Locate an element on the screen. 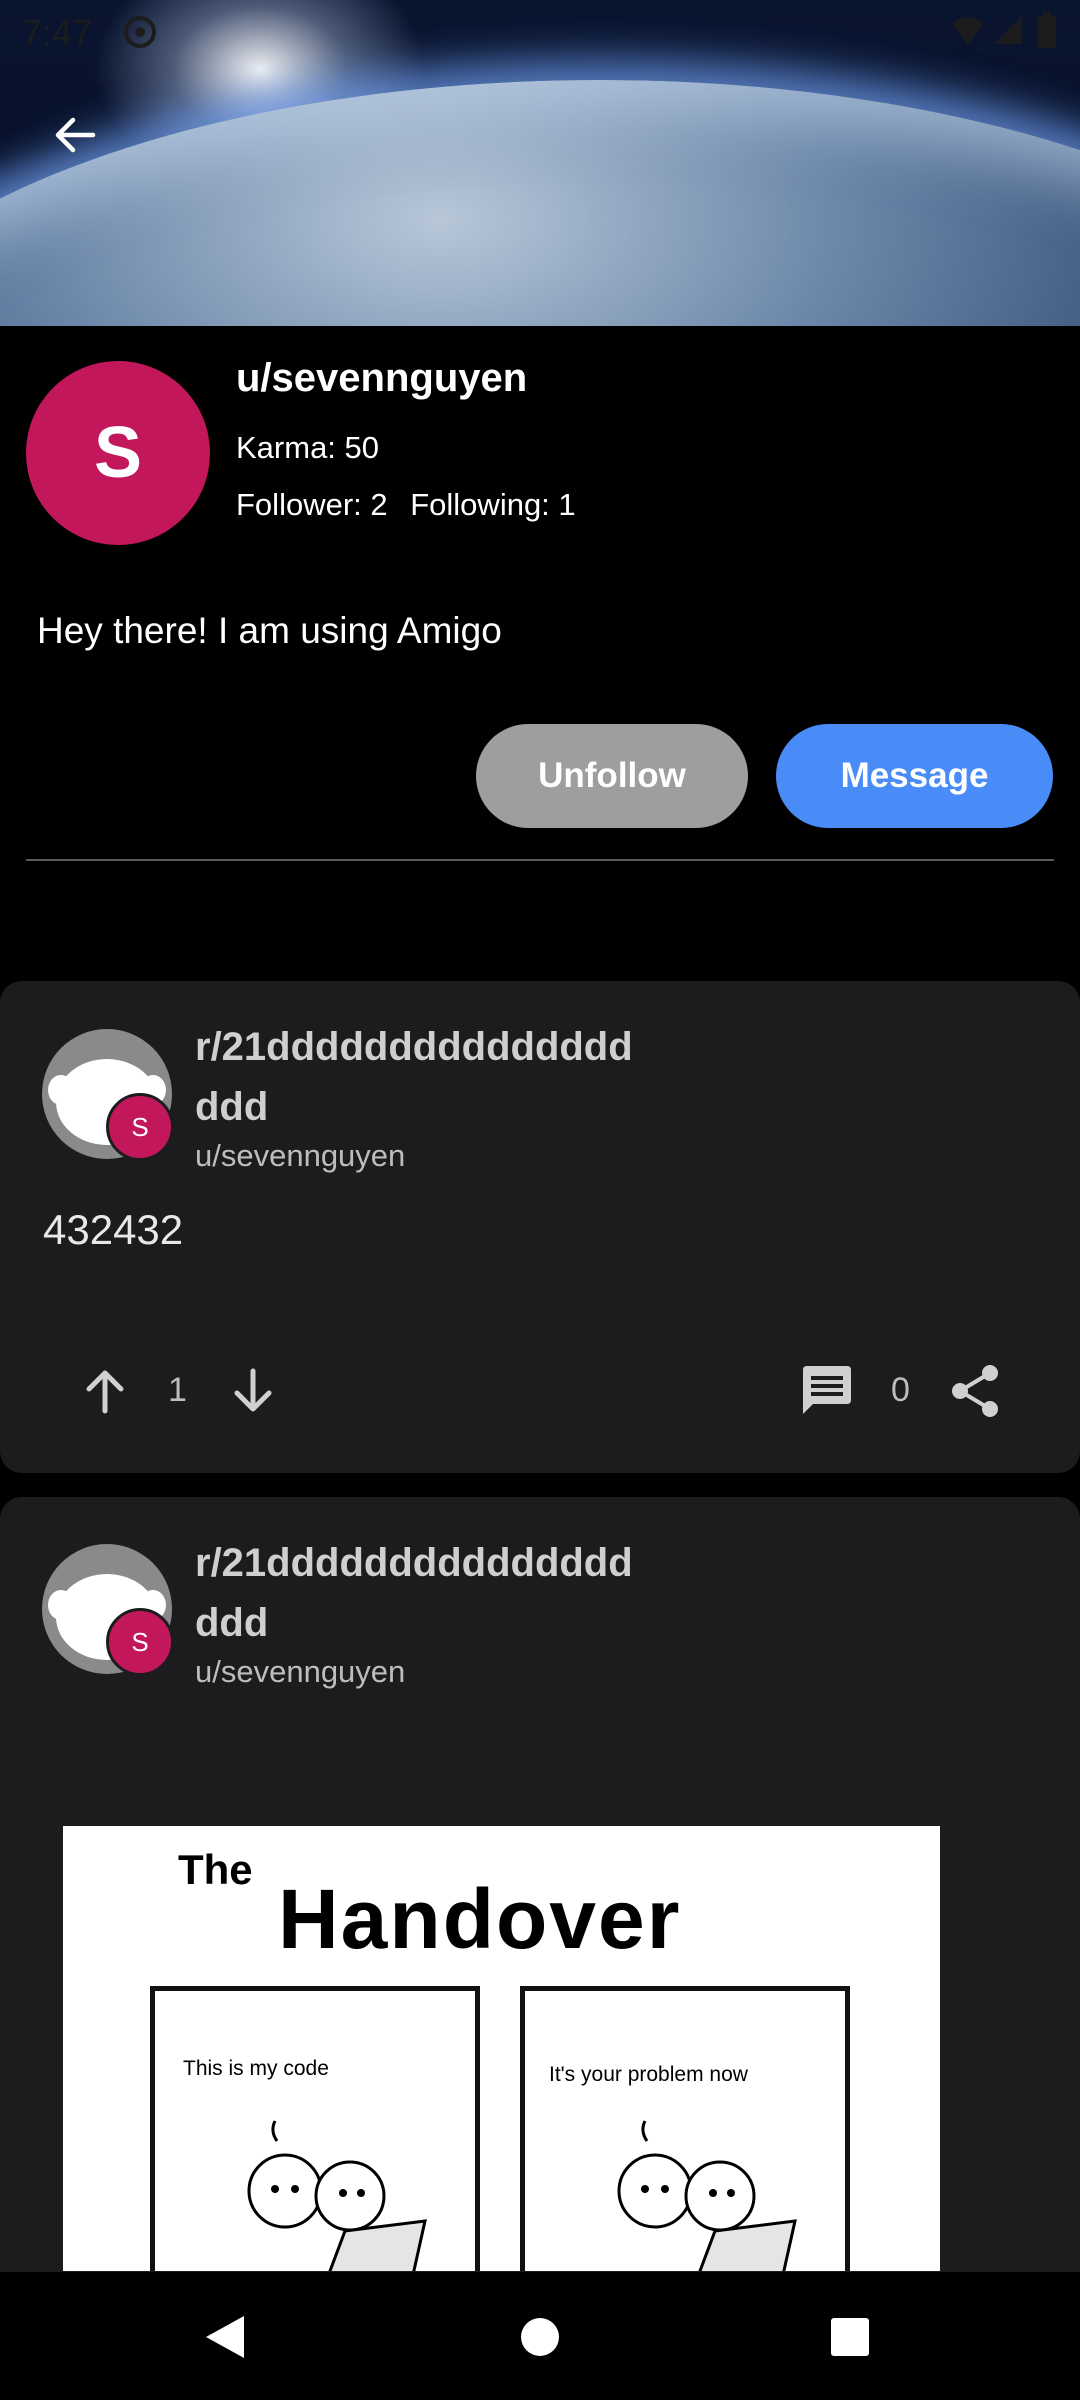  profile-avatar: S is located at coordinates (118, 453).